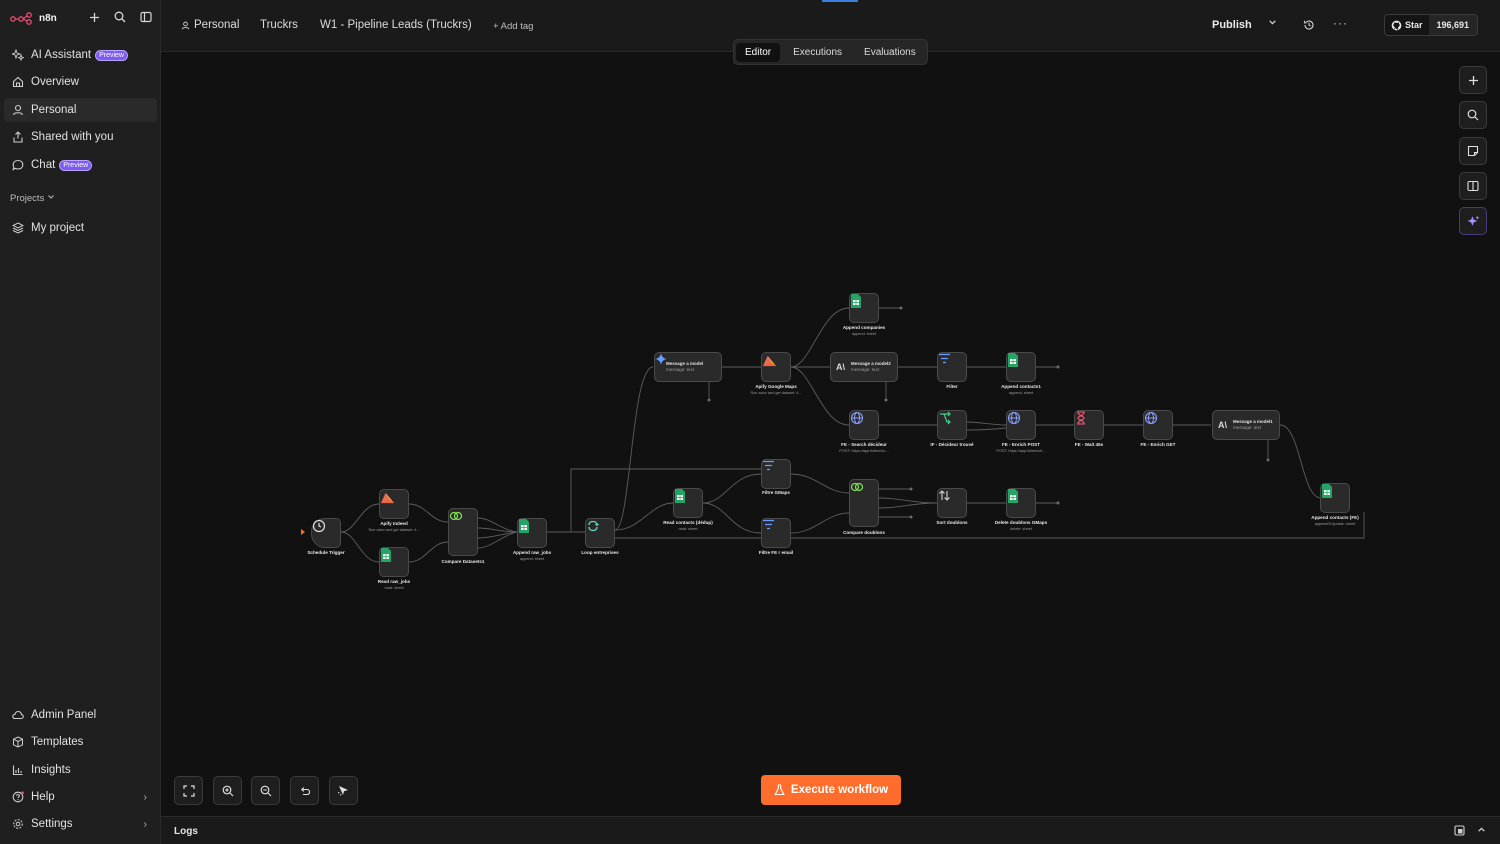 The image size is (1500, 844). Describe the element at coordinates (1021, 367) in the screenshot. I see `node-append-contacts1` at that location.